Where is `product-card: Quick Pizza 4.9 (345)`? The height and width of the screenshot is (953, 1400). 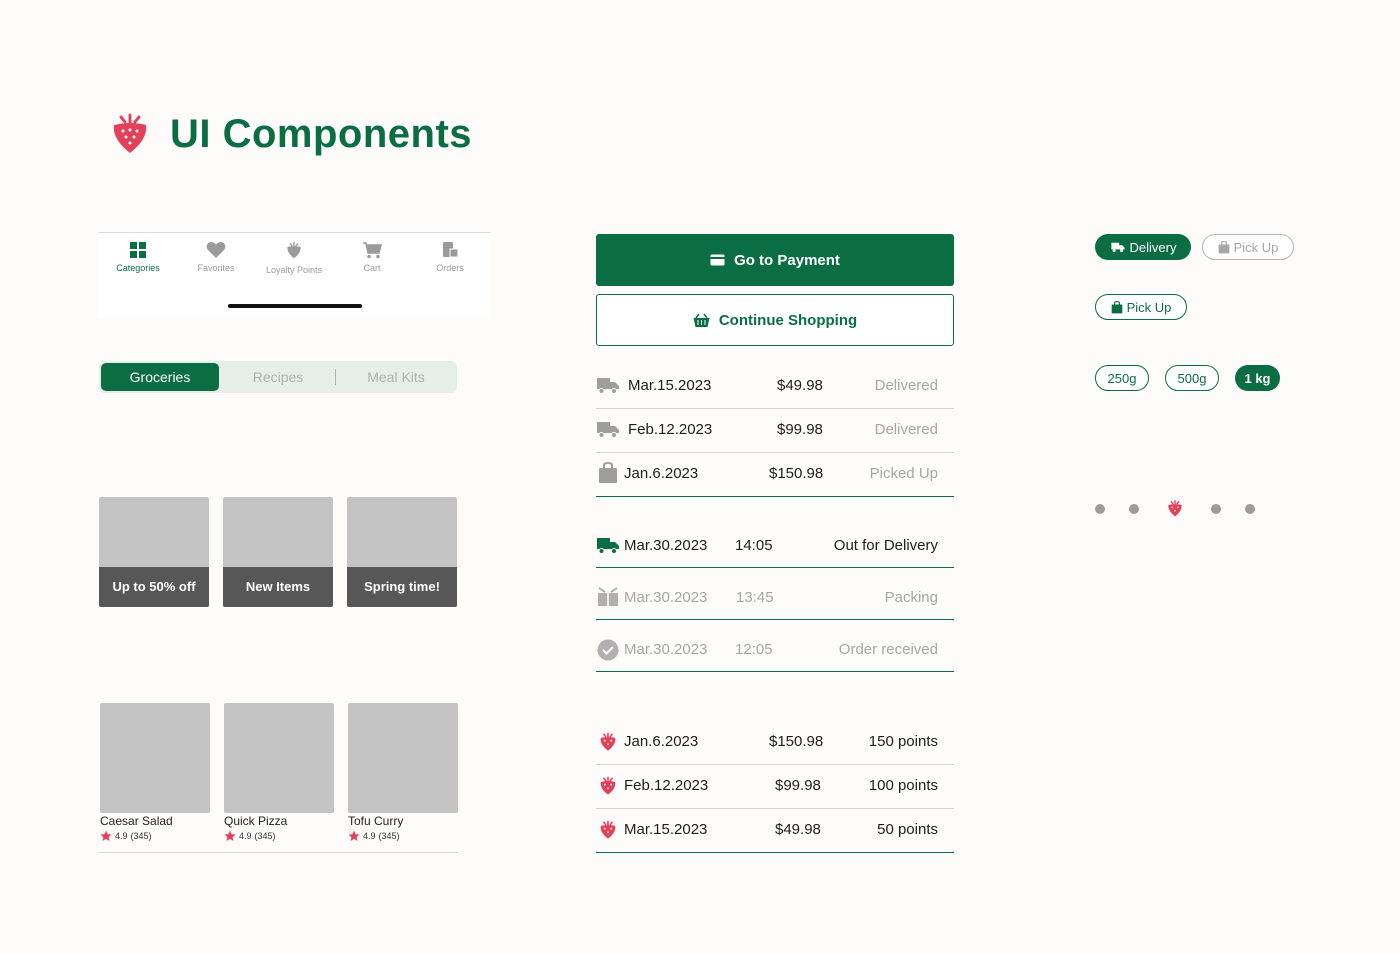
product-card: Quick Pizza 4.9 (345) is located at coordinates (279, 772).